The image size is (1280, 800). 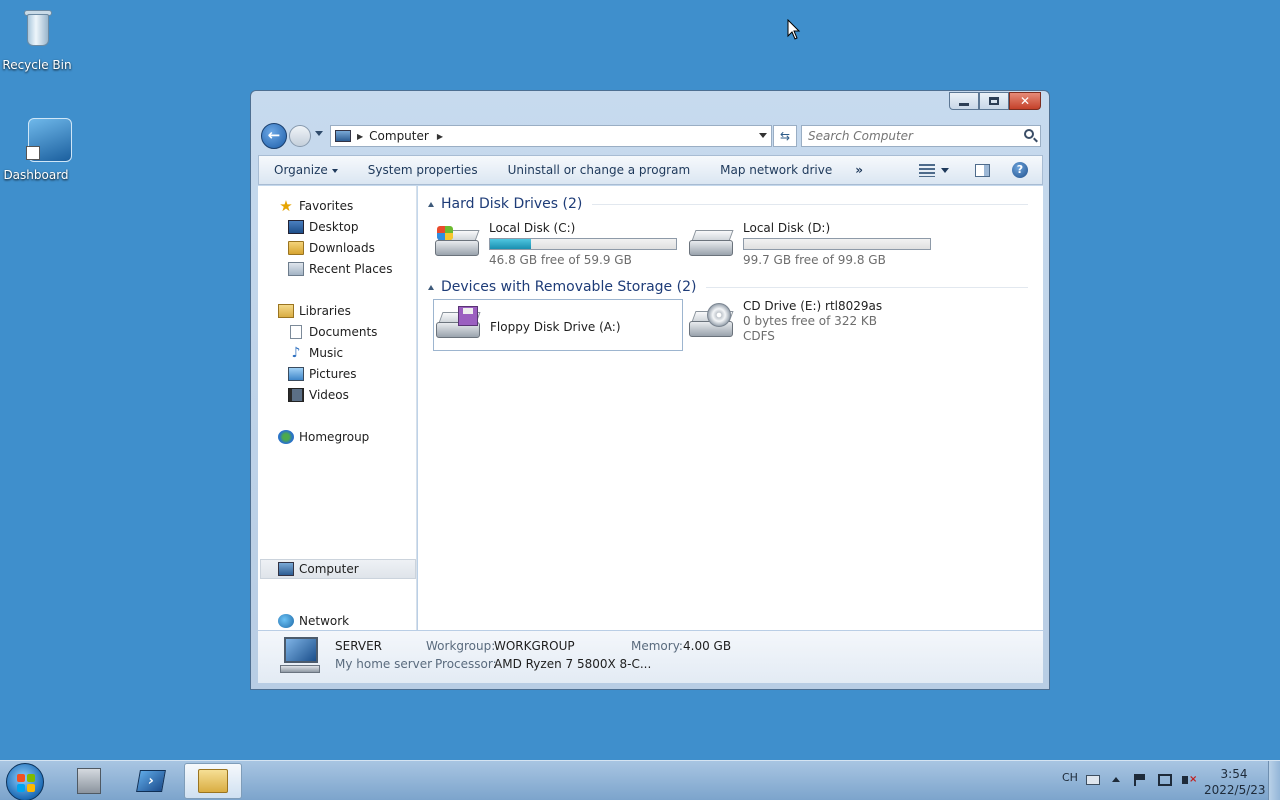 I want to click on volume-muted-icon: ×, so click(x=1189, y=780).